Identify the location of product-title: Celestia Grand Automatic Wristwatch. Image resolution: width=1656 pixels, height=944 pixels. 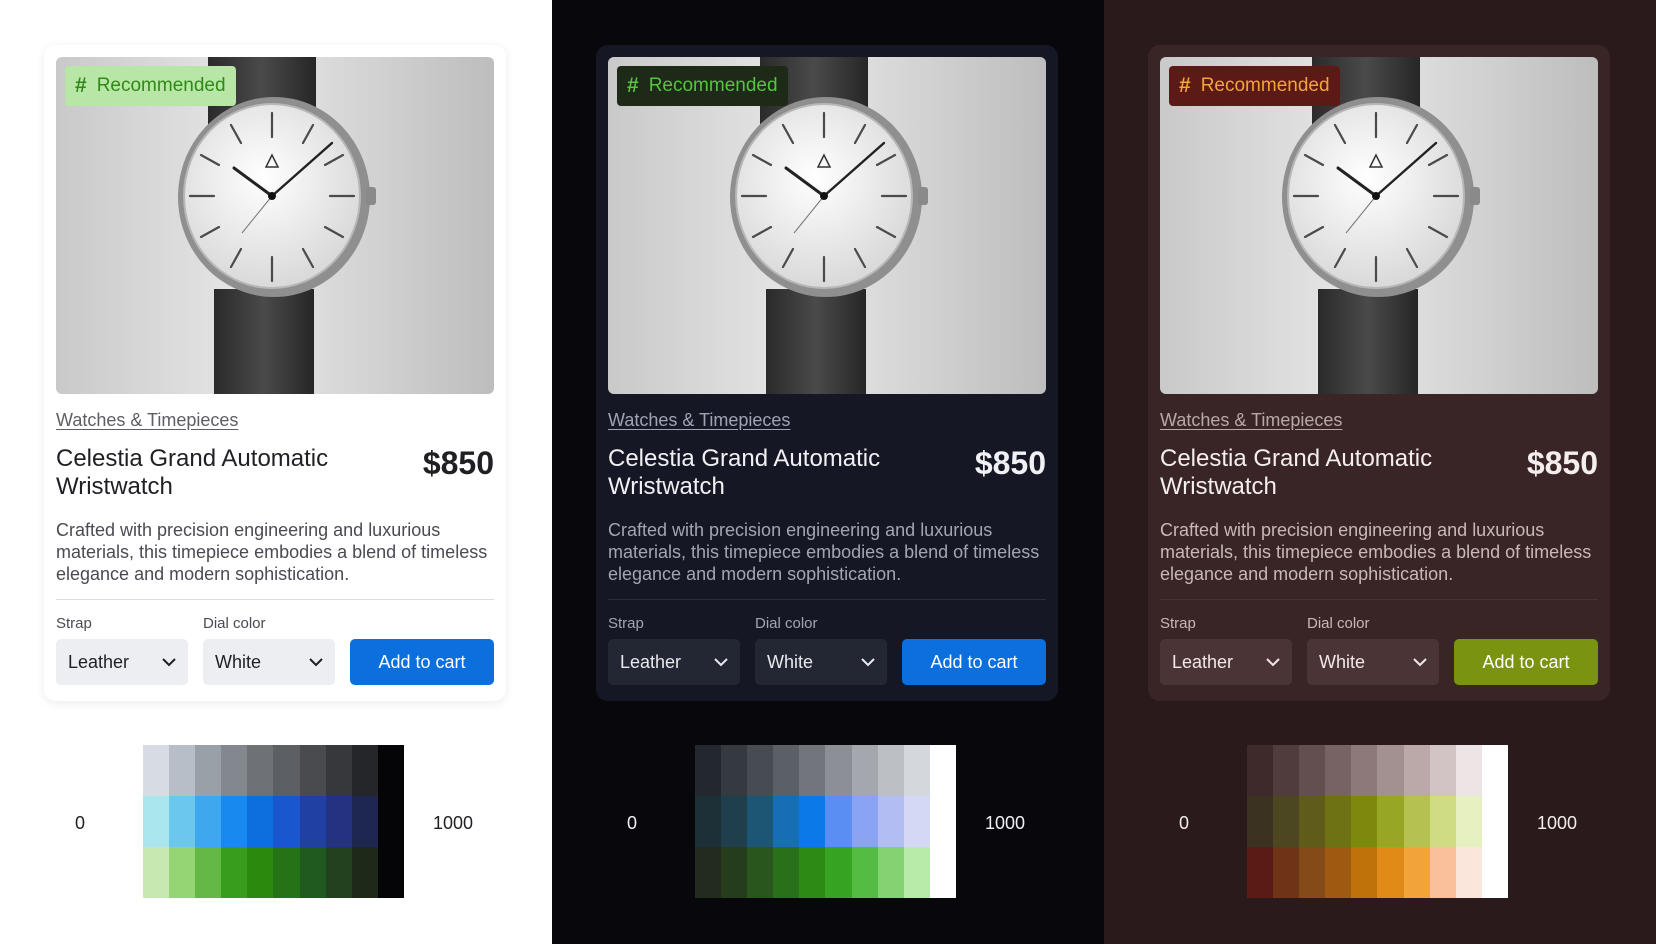
(1296, 472).